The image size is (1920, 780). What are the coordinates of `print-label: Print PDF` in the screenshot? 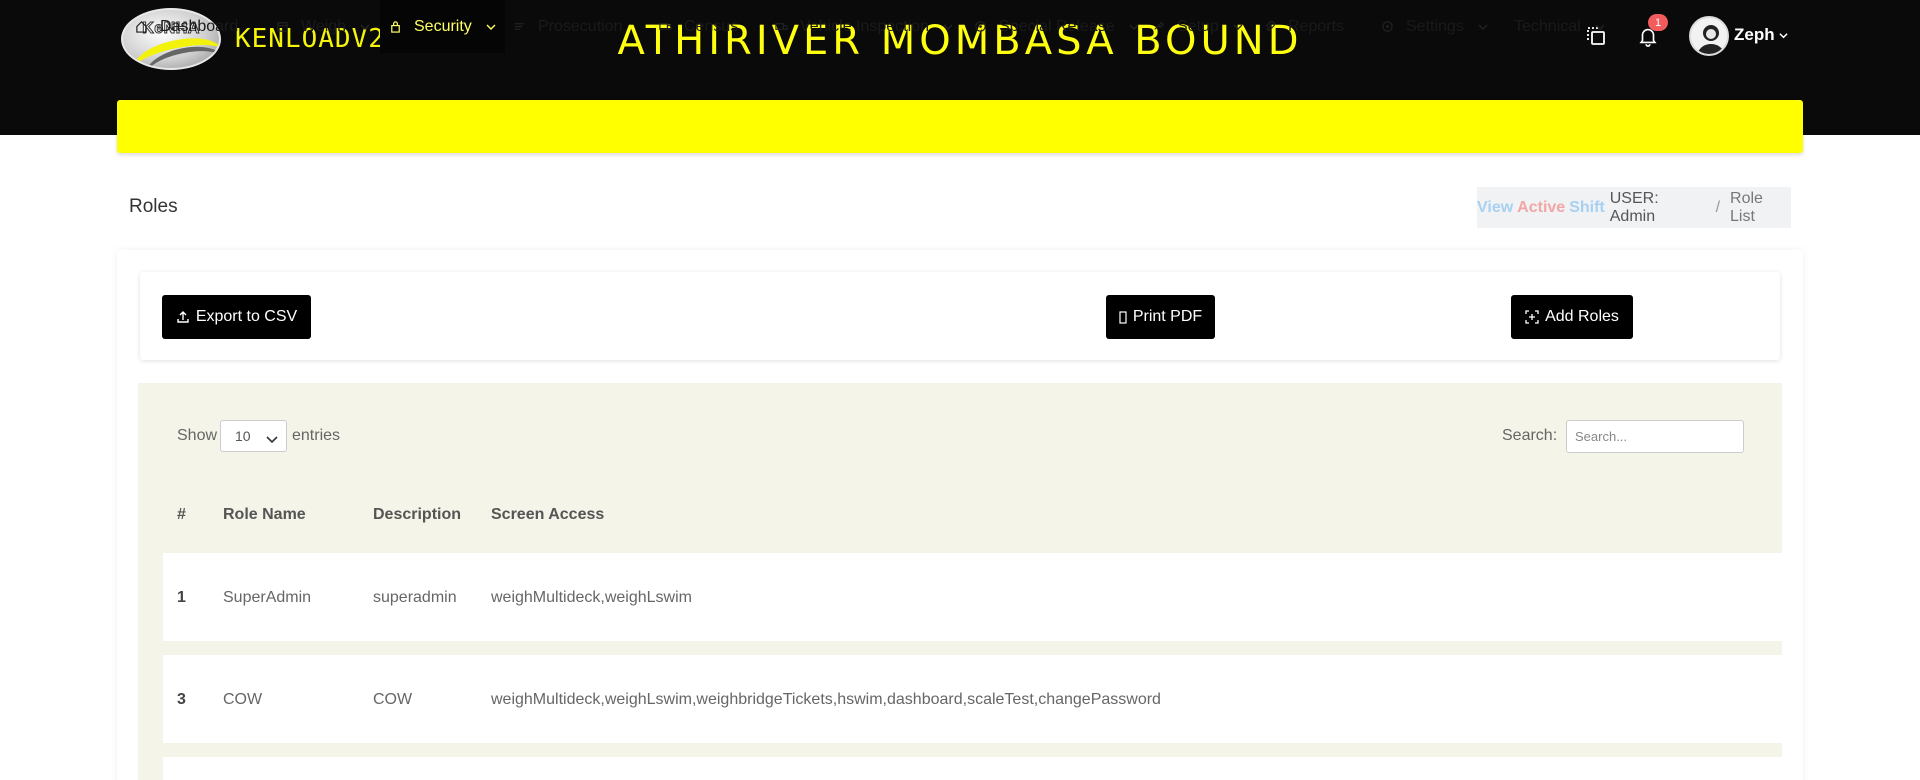 It's located at (1167, 316).